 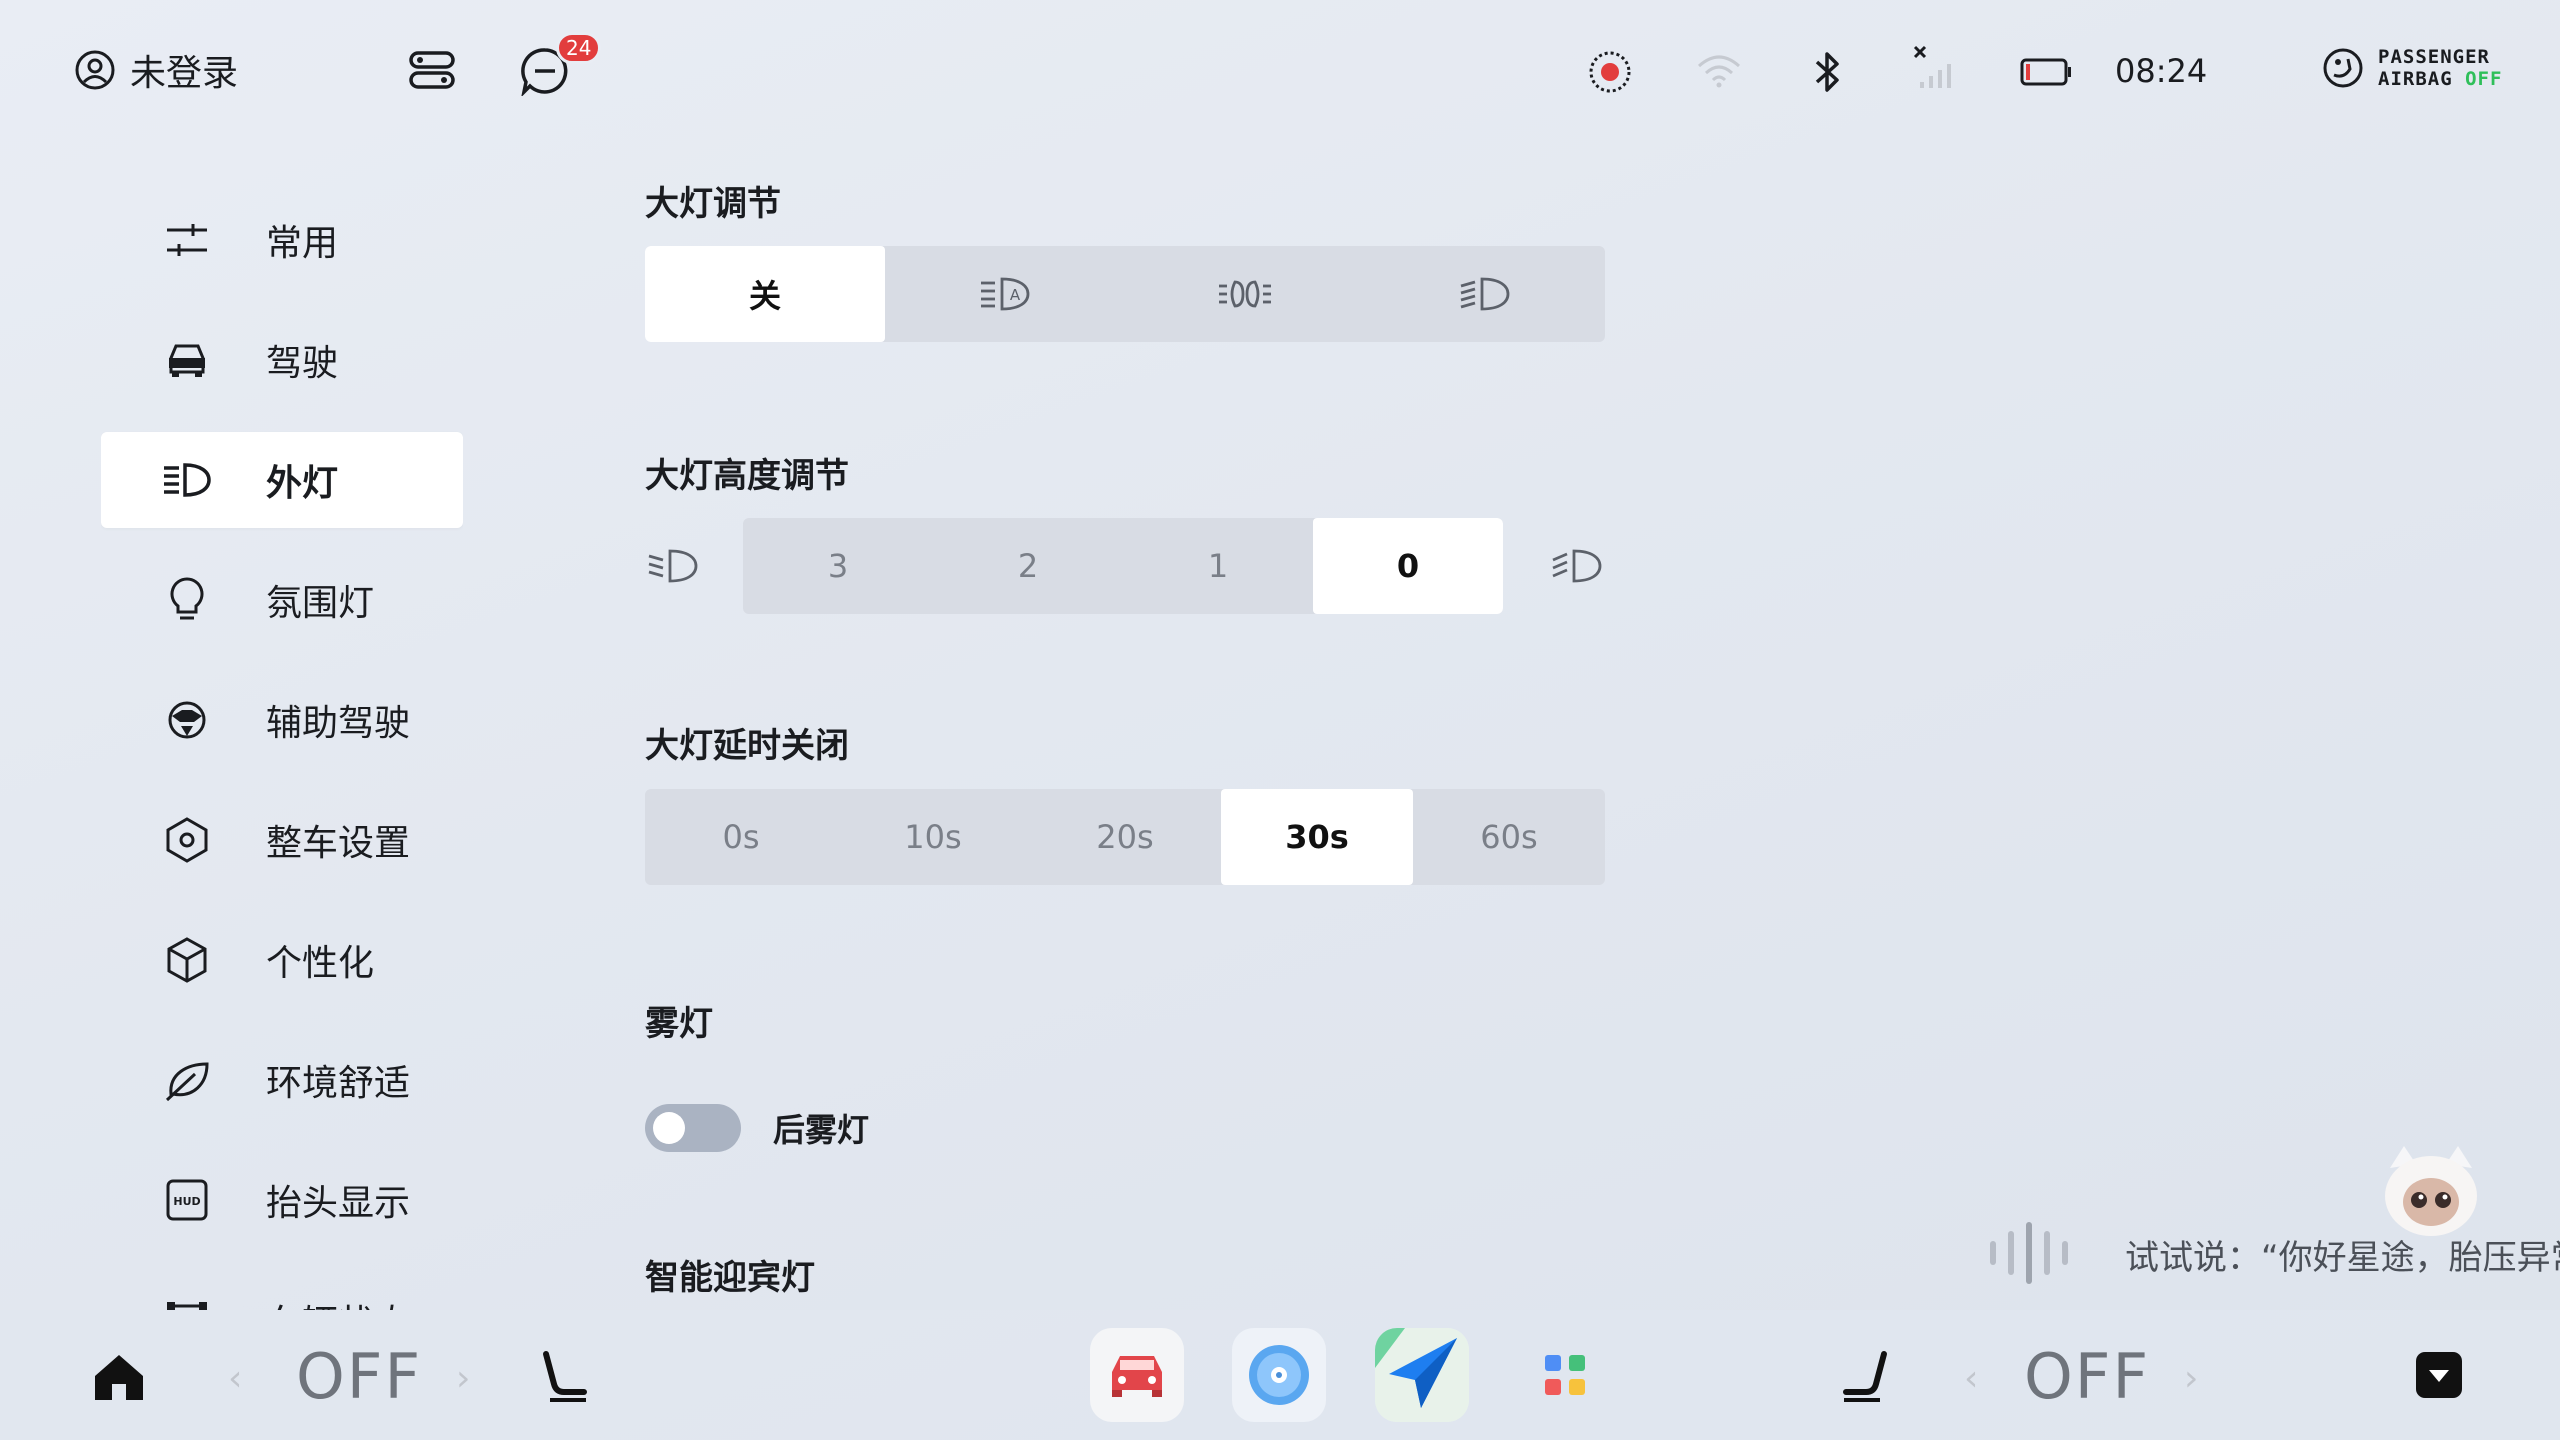 What do you see at coordinates (2342, 1258) in the screenshot?
I see `voice-hint-text: 试试说：“你好星途，胎压异常”` at bounding box center [2342, 1258].